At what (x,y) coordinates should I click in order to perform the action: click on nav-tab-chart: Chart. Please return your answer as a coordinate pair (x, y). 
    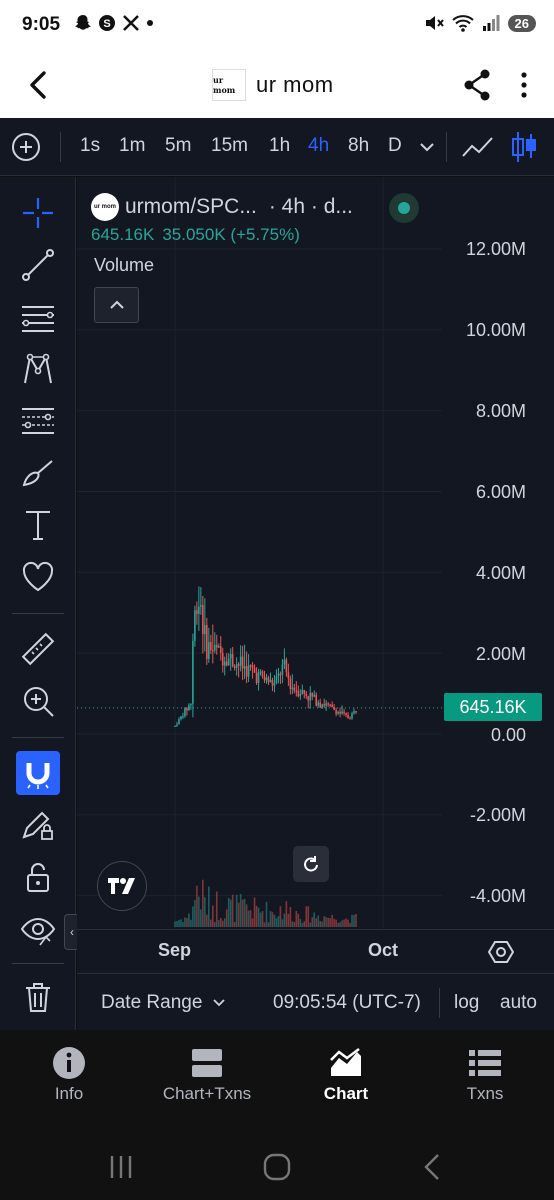
    Looking at the image, I should click on (346, 1075).